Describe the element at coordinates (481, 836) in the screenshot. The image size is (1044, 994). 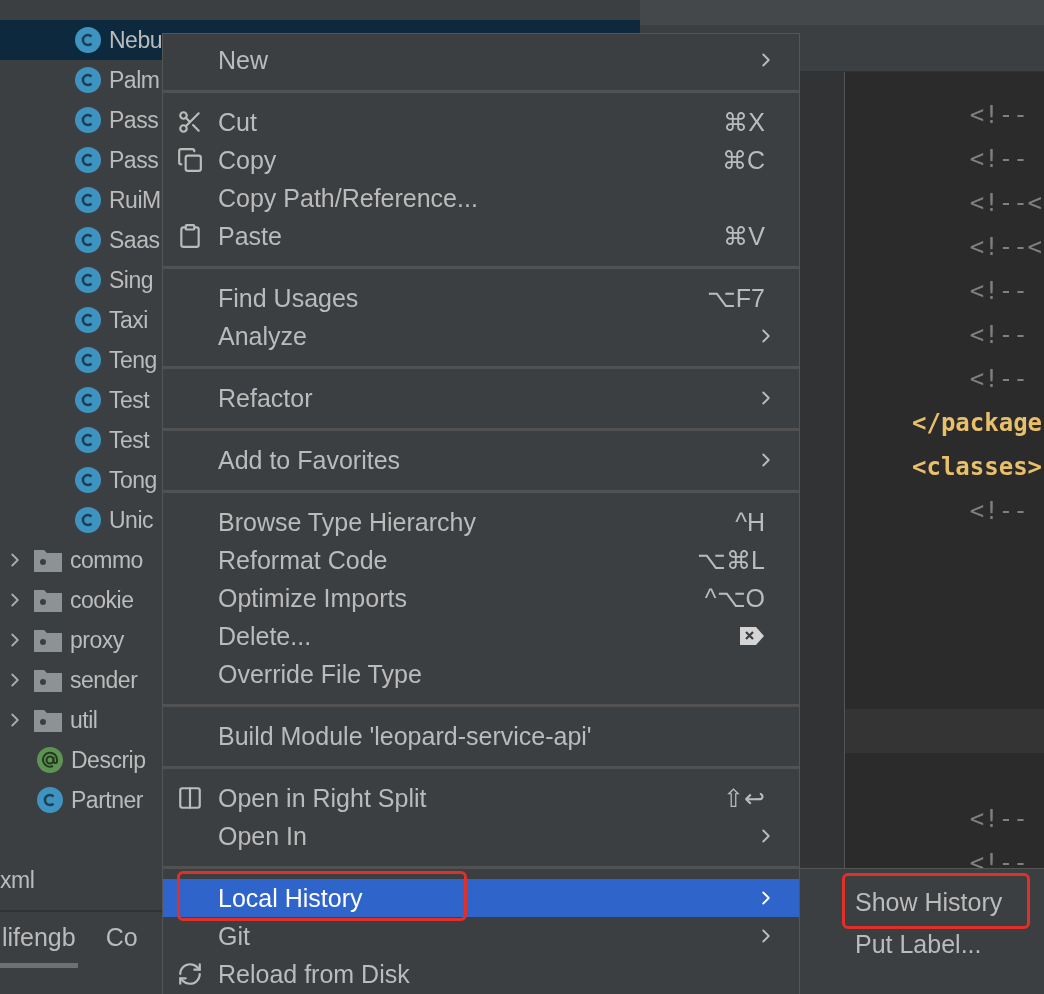
I see `menu-item: Open In` at that location.